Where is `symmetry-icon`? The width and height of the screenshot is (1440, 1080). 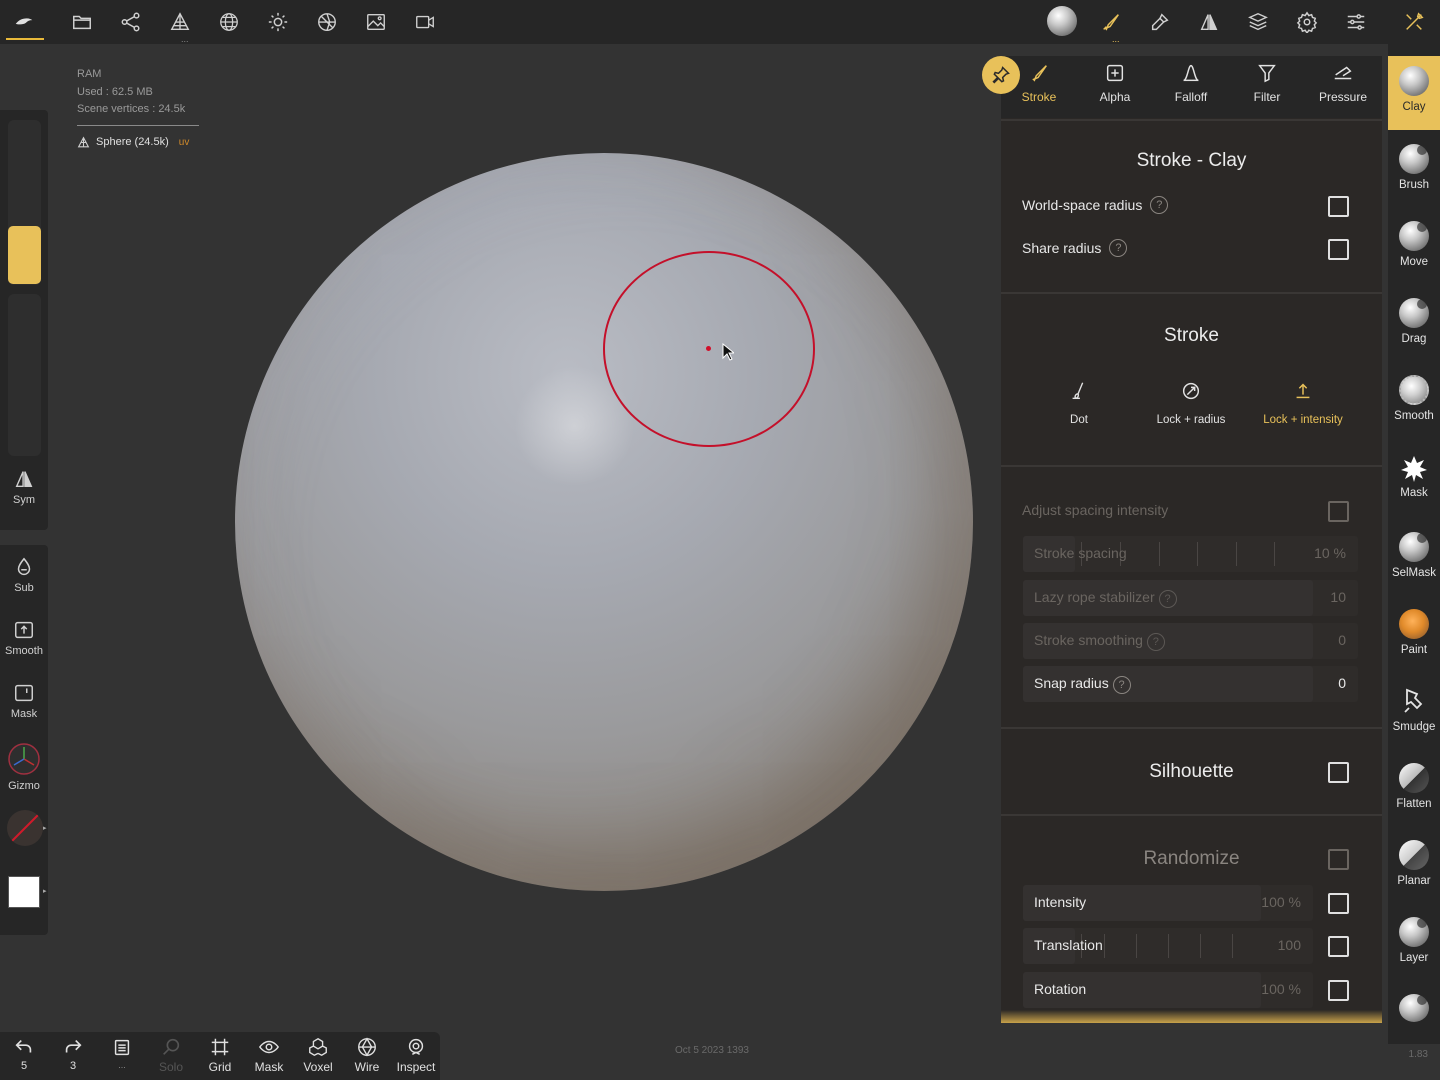 symmetry-icon is located at coordinates (1209, 22).